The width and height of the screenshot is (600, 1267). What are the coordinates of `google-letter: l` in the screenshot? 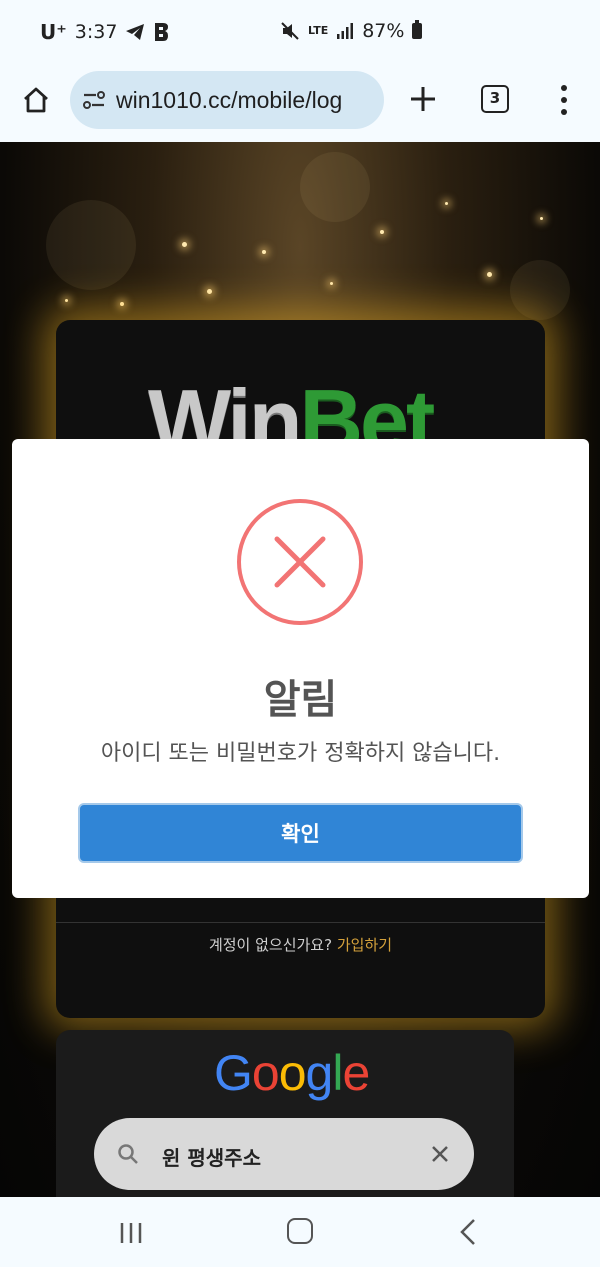 It's located at (337, 1073).